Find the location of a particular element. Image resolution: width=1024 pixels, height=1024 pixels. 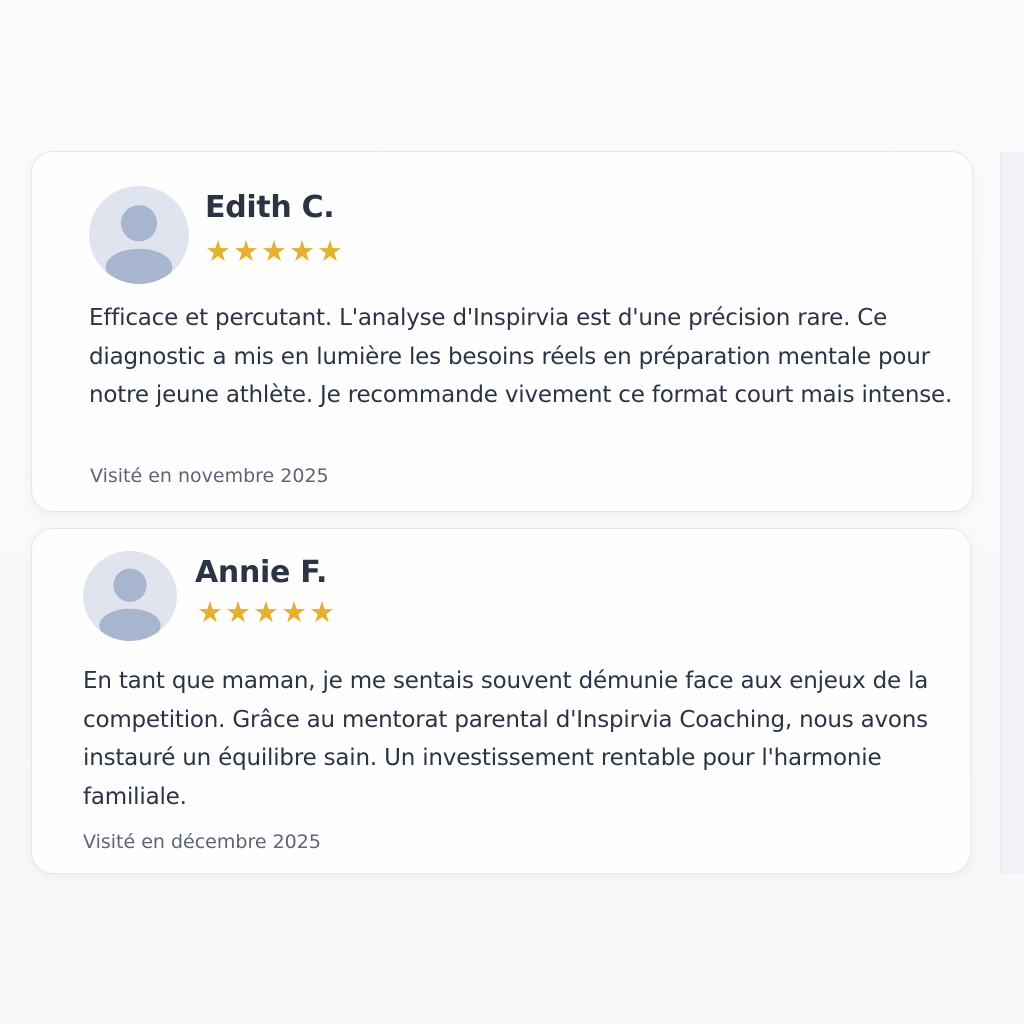

reviewer-name: Edith C. is located at coordinates (270, 207).